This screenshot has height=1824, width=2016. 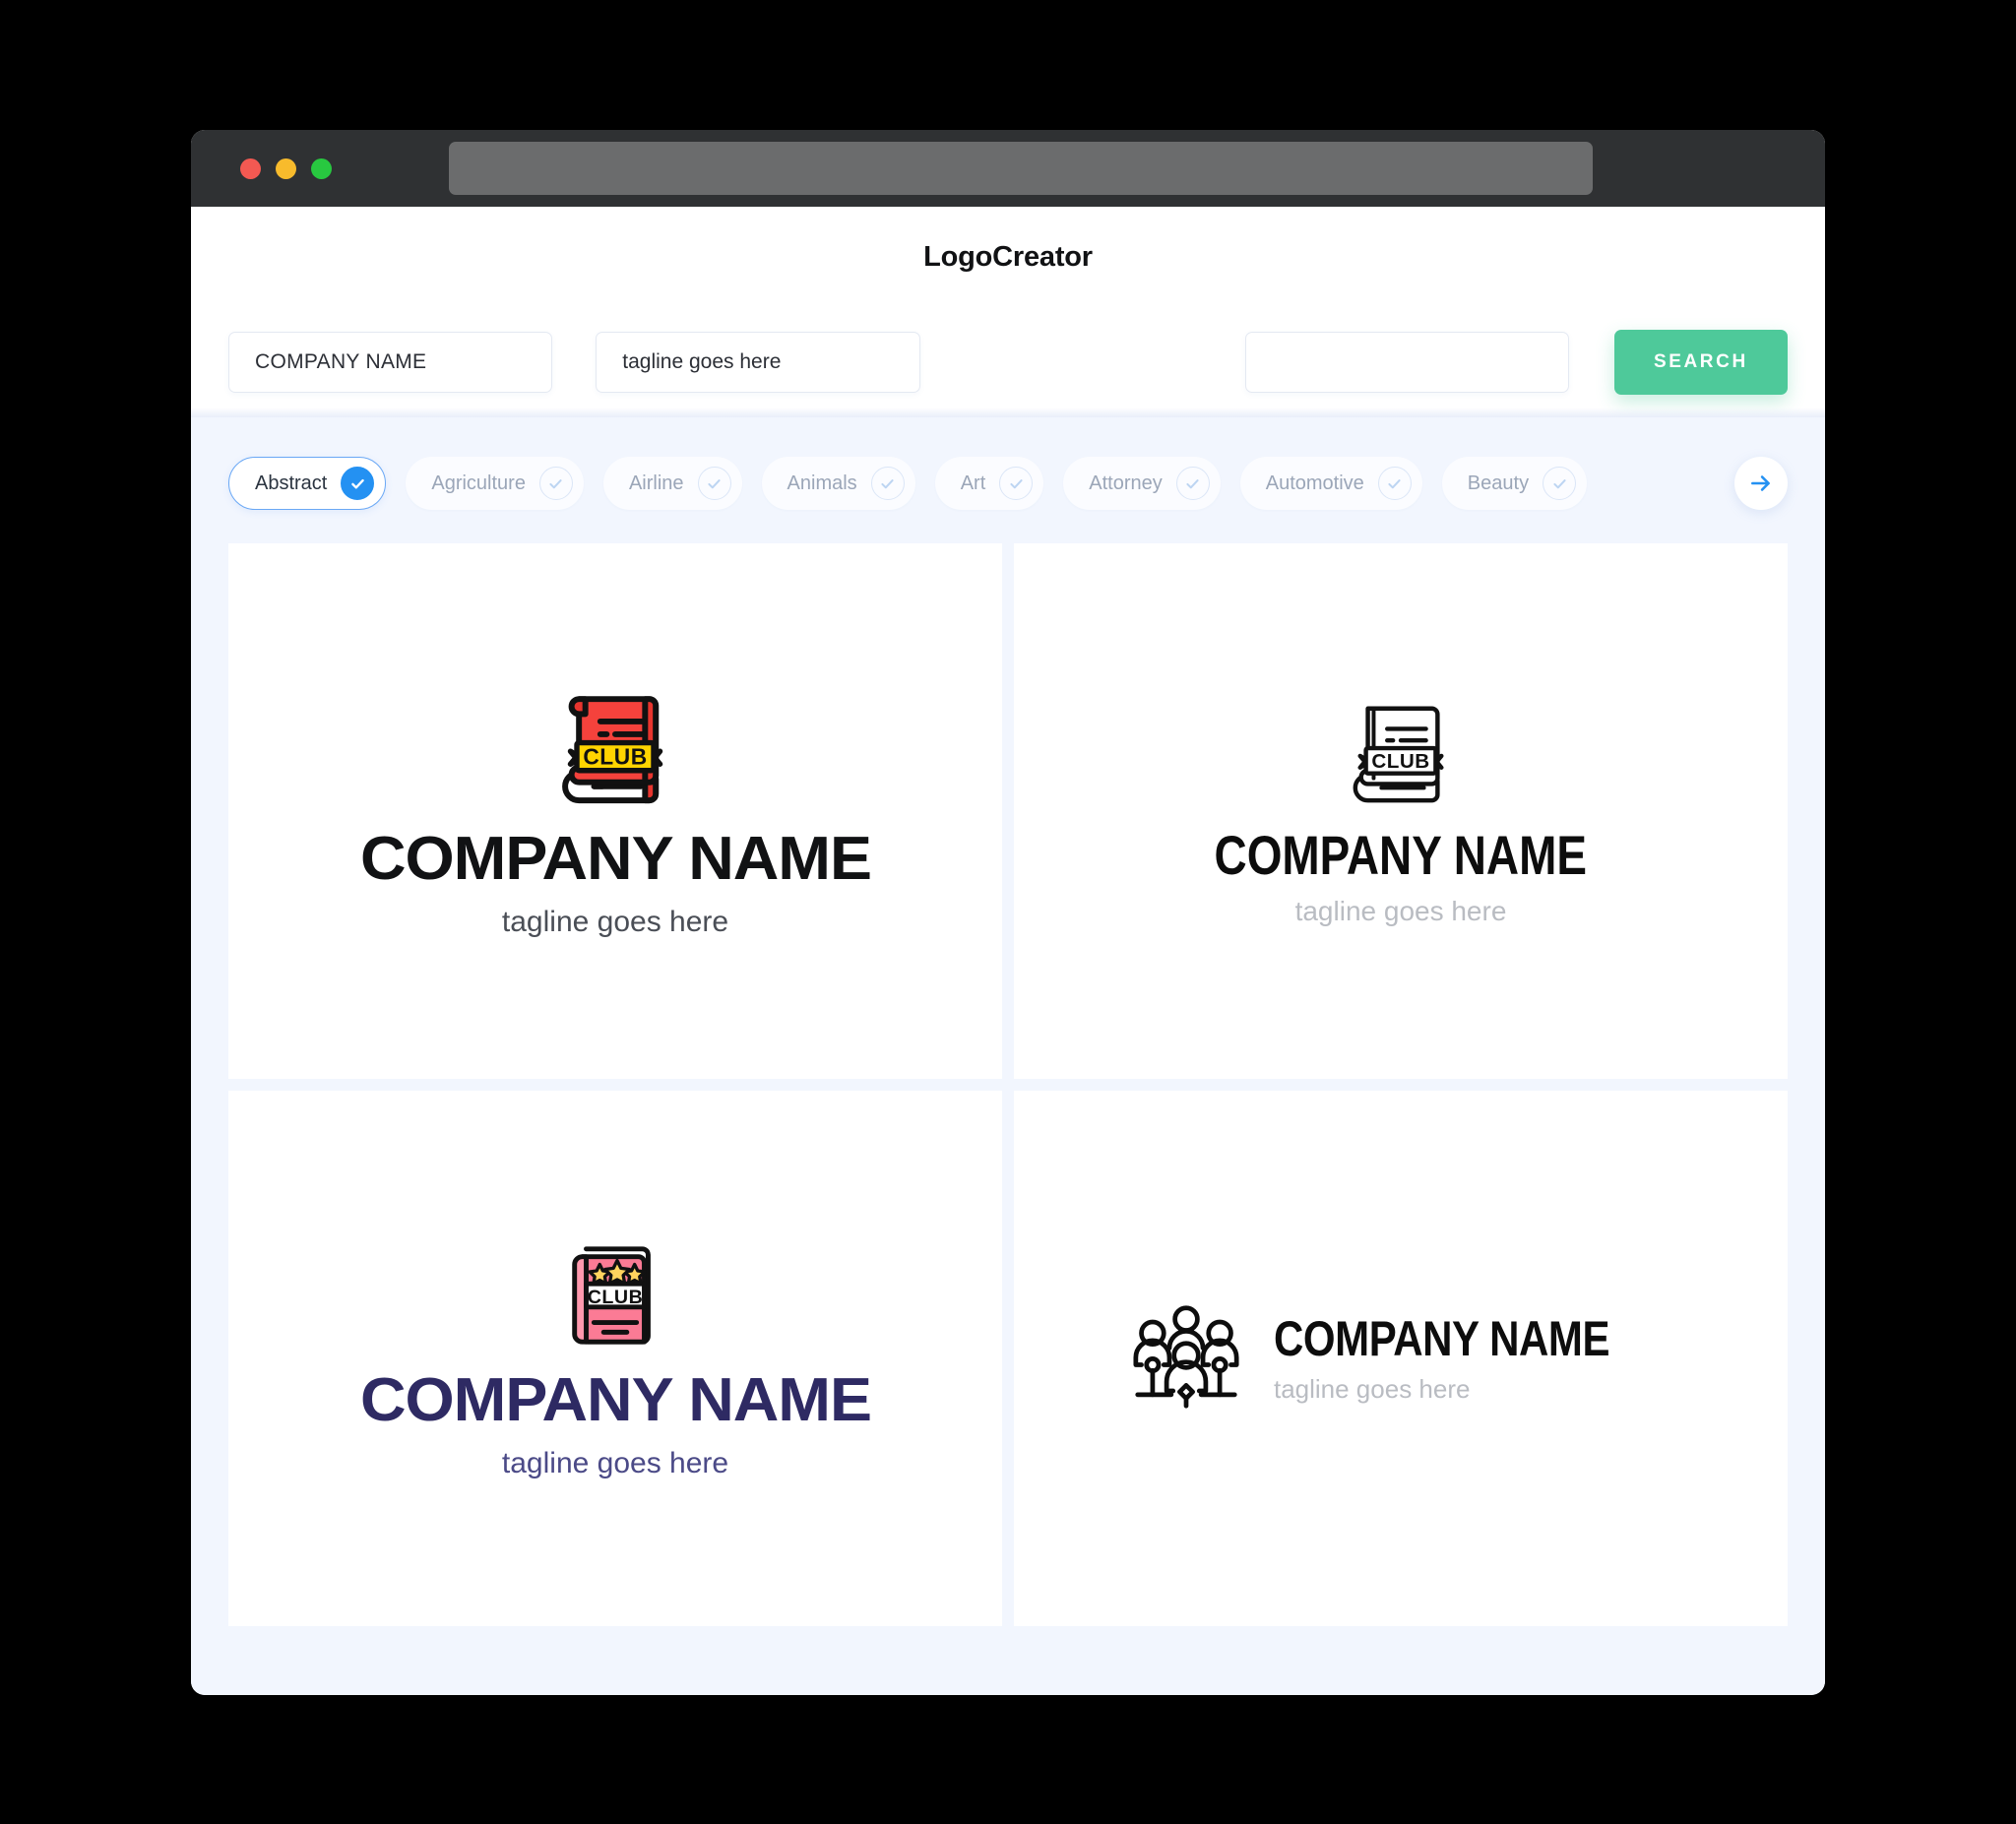 I want to click on traffic-light-controls, so click(x=286, y=168).